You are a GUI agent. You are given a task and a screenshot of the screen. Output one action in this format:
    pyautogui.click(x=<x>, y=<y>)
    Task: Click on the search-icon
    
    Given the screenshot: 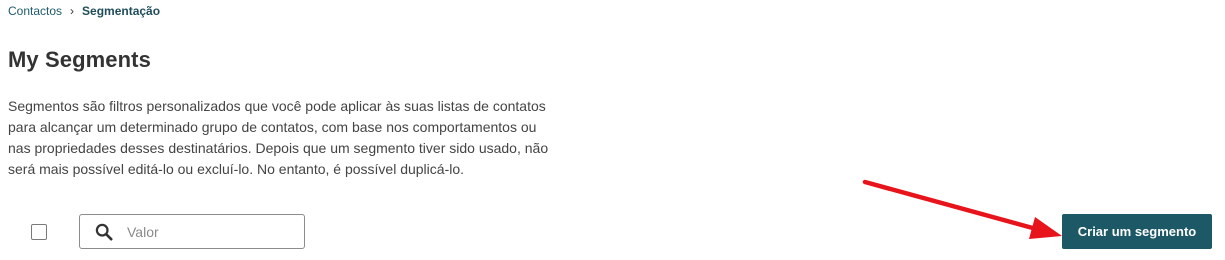 What is the action you would take?
    pyautogui.click(x=104, y=232)
    